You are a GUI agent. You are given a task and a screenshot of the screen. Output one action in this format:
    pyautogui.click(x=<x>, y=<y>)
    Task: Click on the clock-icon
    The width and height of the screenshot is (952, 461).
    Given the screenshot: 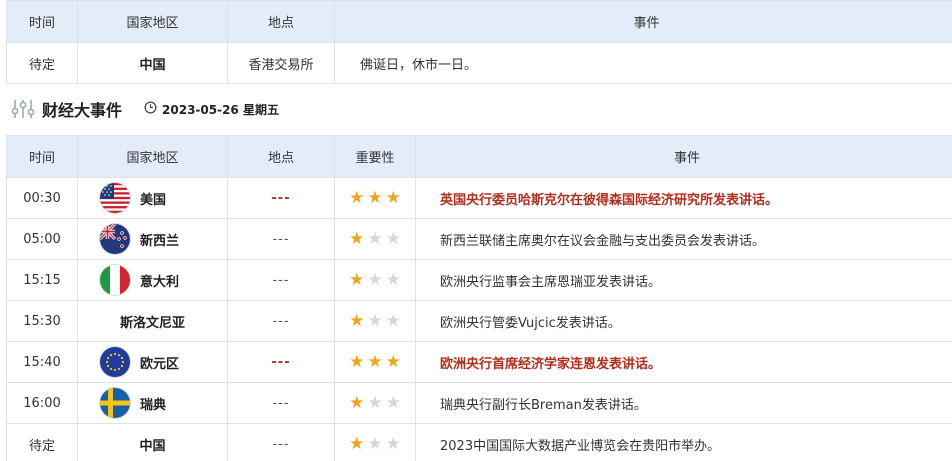 What is the action you would take?
    pyautogui.click(x=150, y=109)
    